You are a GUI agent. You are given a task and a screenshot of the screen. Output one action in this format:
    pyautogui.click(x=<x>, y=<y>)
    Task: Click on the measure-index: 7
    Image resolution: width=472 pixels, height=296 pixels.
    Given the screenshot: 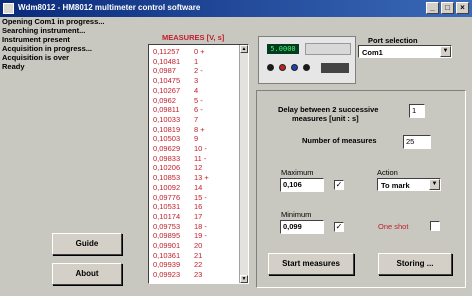 What is the action you would take?
    pyautogui.click(x=196, y=119)
    